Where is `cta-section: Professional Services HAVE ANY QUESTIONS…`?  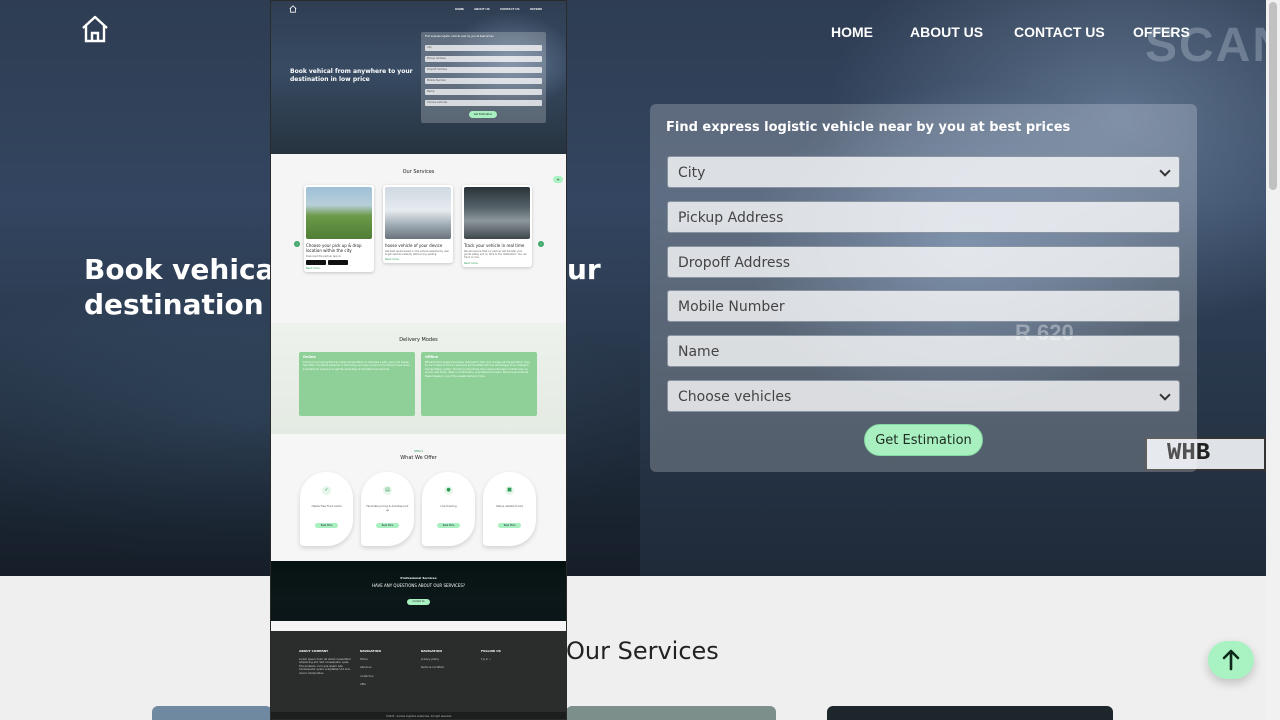
cta-section: Professional Services HAVE ANY QUESTIONS… is located at coordinates (418, 591).